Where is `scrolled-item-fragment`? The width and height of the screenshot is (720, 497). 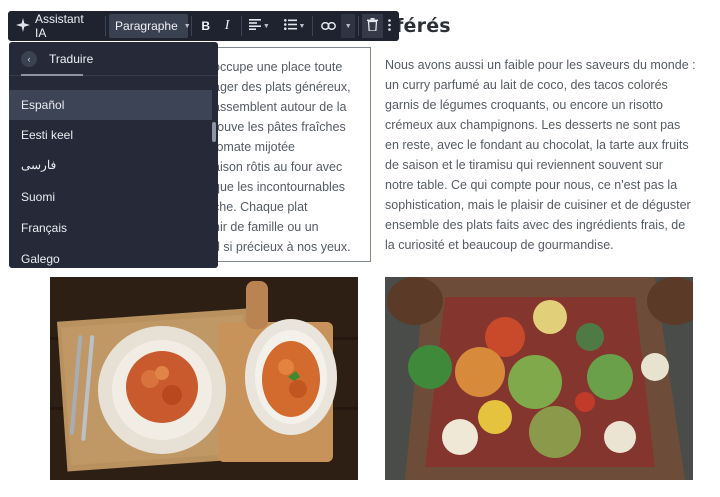
scrolled-item-fragment is located at coordinates (56, 75).